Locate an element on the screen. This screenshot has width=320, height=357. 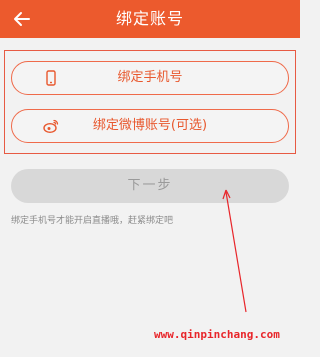
bind-weibo-button: 绑定微博账号(可选) is located at coordinates (150, 126).